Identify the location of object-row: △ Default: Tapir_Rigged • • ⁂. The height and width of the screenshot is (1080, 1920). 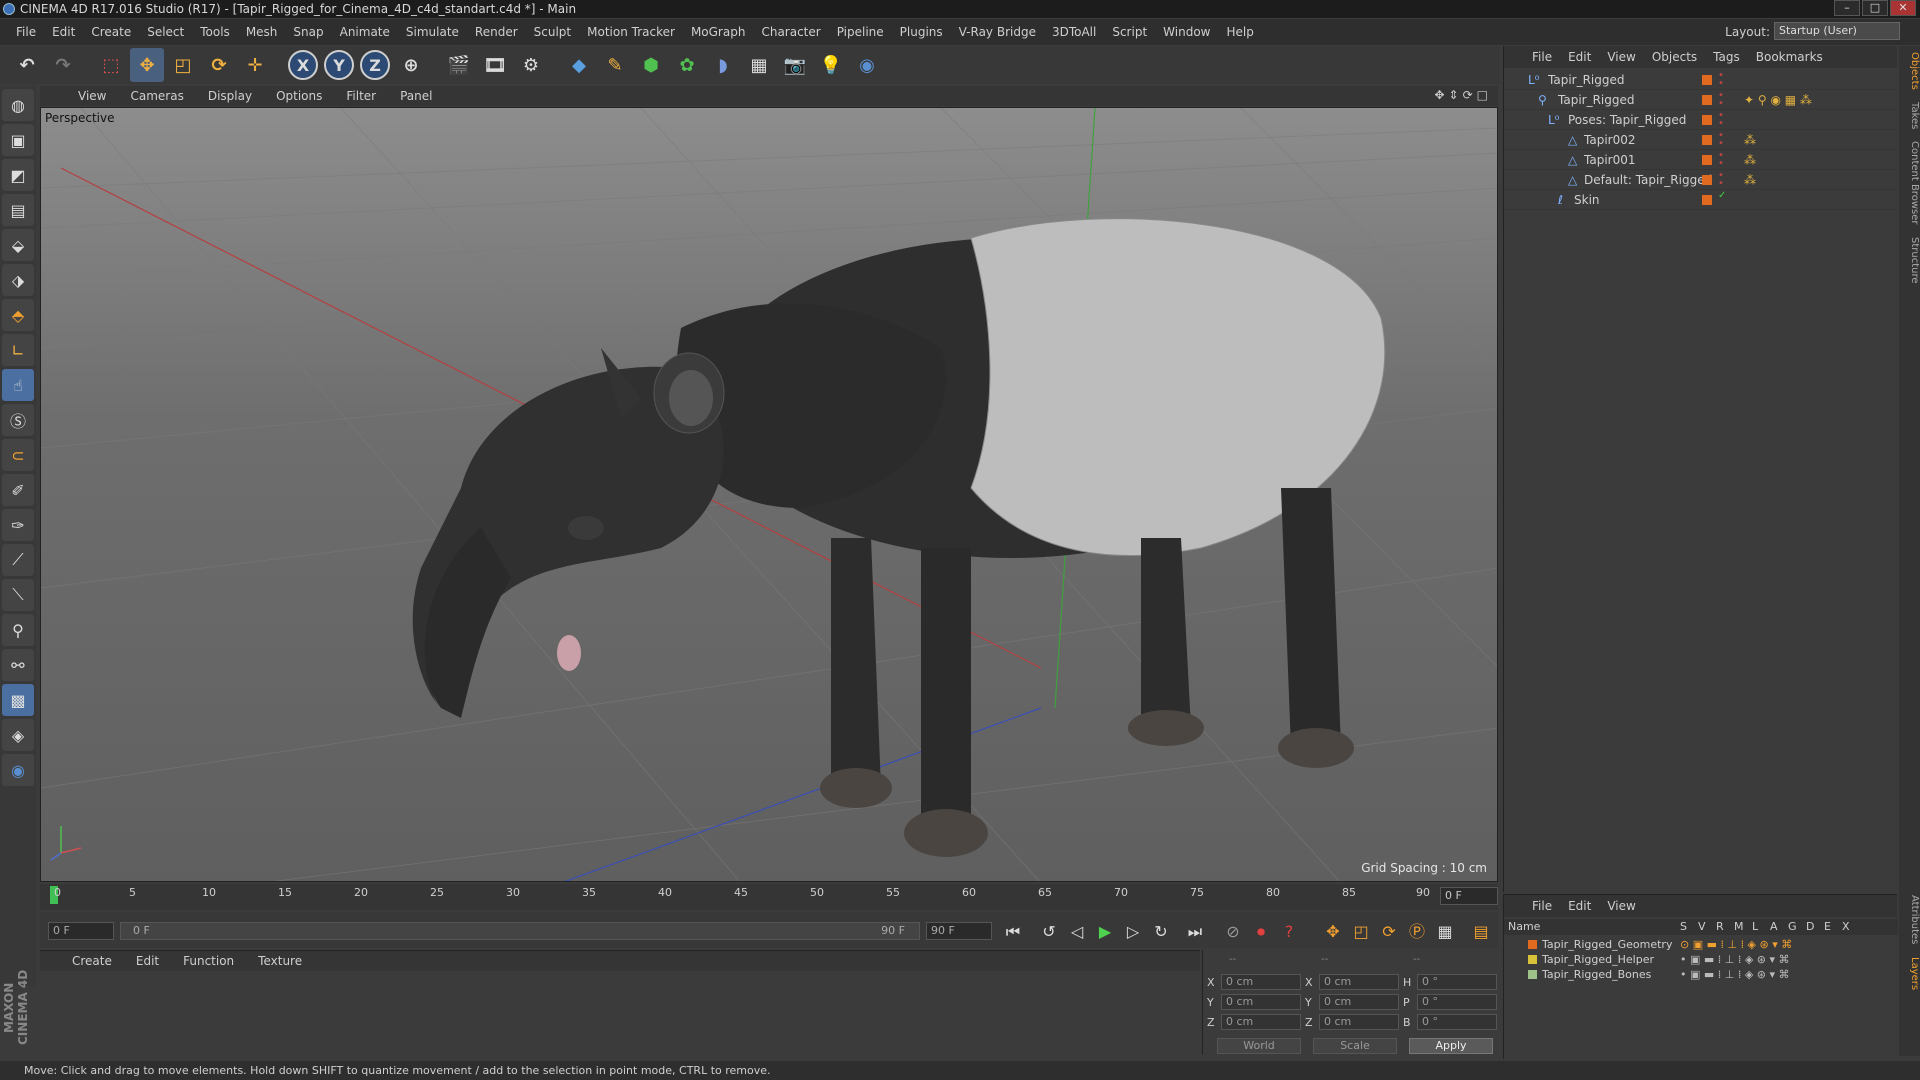
(1701, 180).